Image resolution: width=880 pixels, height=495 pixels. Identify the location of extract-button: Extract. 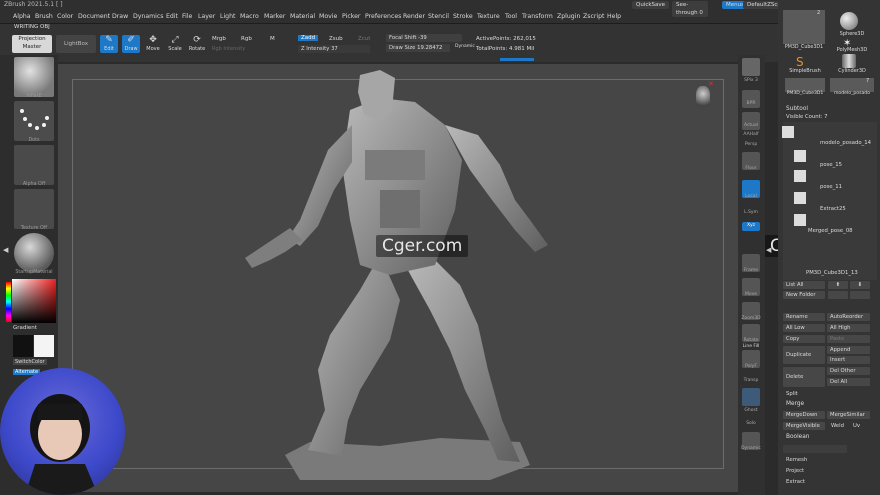
(804, 482).